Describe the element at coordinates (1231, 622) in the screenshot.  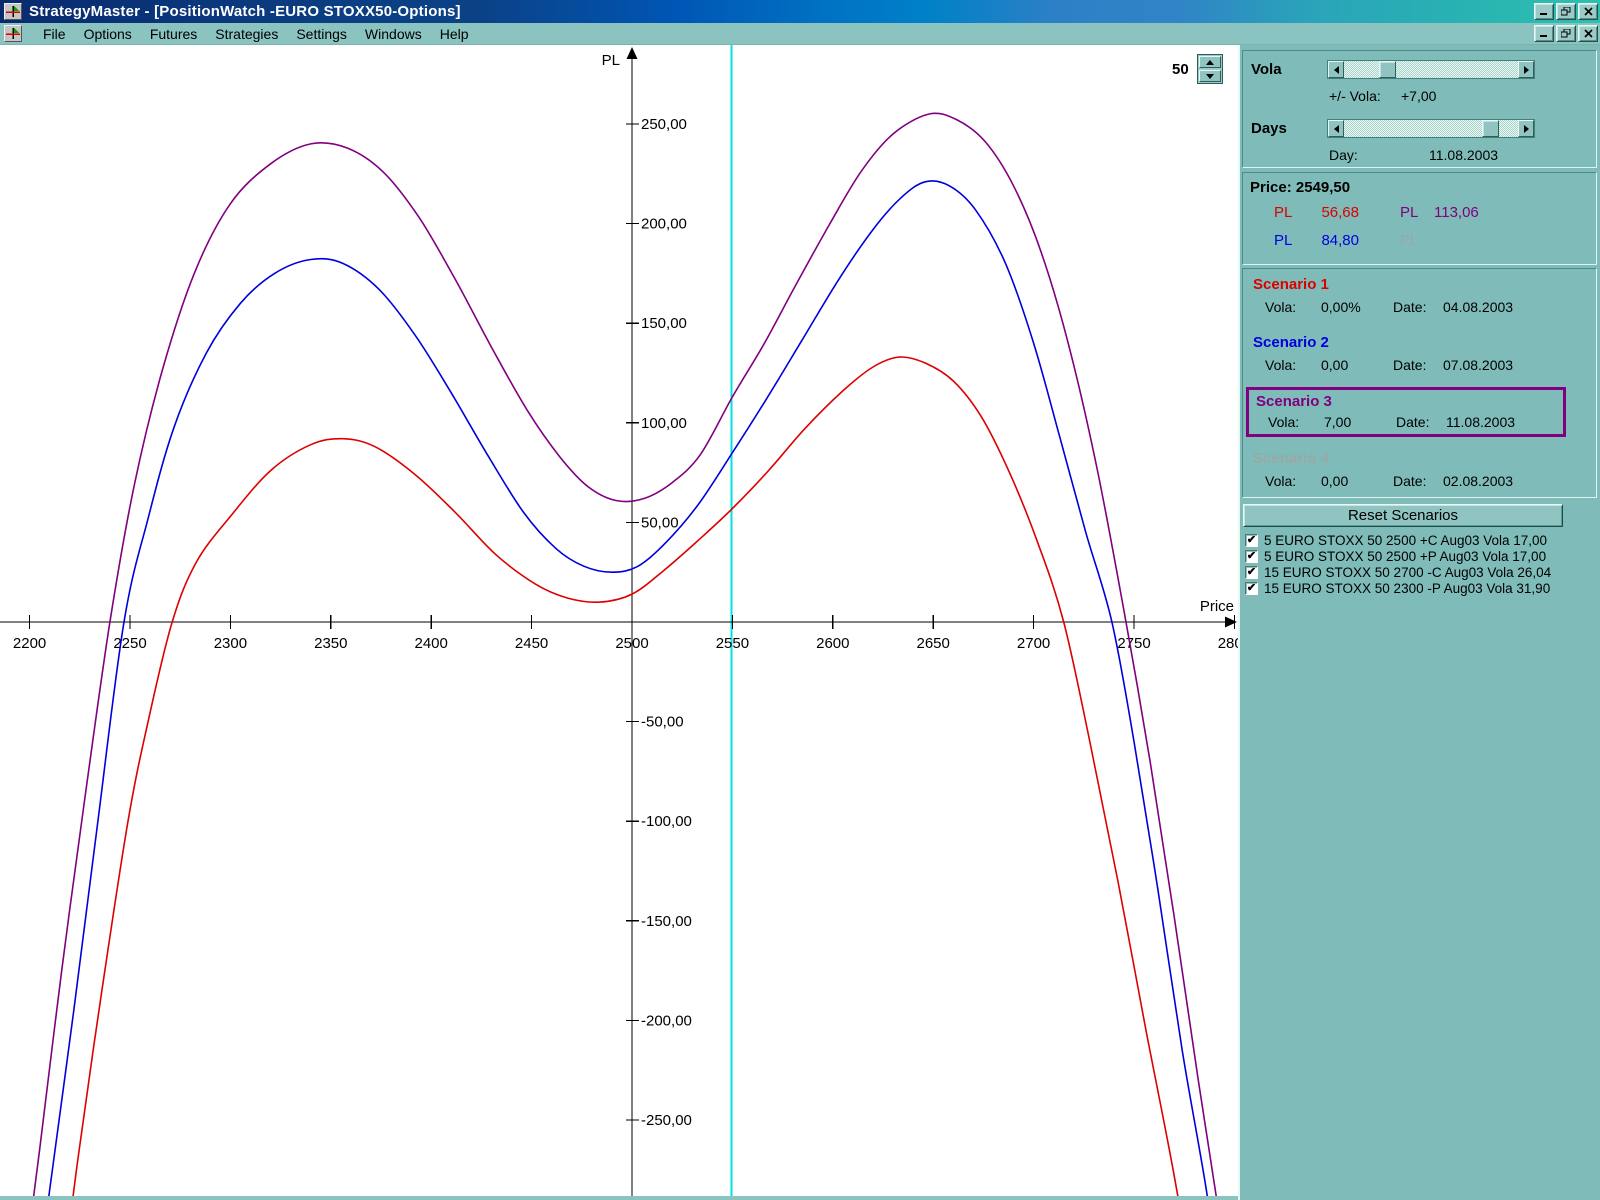
I see `x-axis-arrow-icon` at that location.